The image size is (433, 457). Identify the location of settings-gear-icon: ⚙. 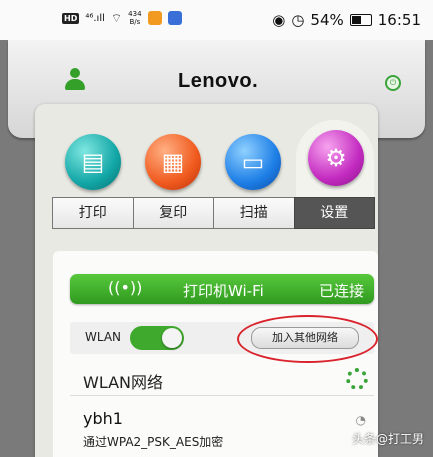
(336, 158).